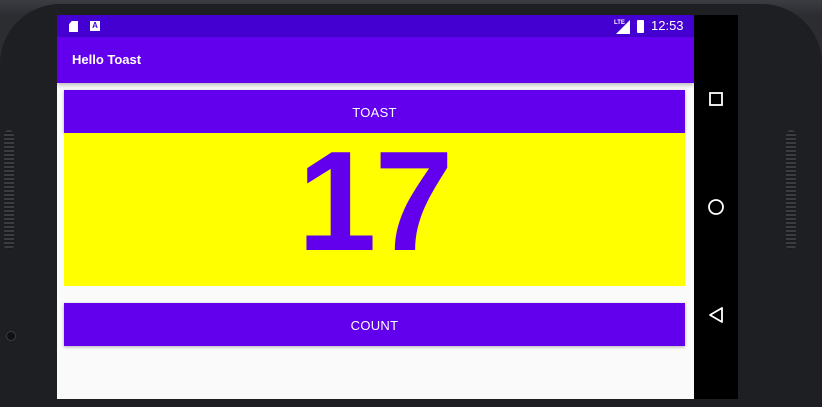 The height and width of the screenshot is (407, 822). I want to click on network-label: LTE, so click(619, 23).